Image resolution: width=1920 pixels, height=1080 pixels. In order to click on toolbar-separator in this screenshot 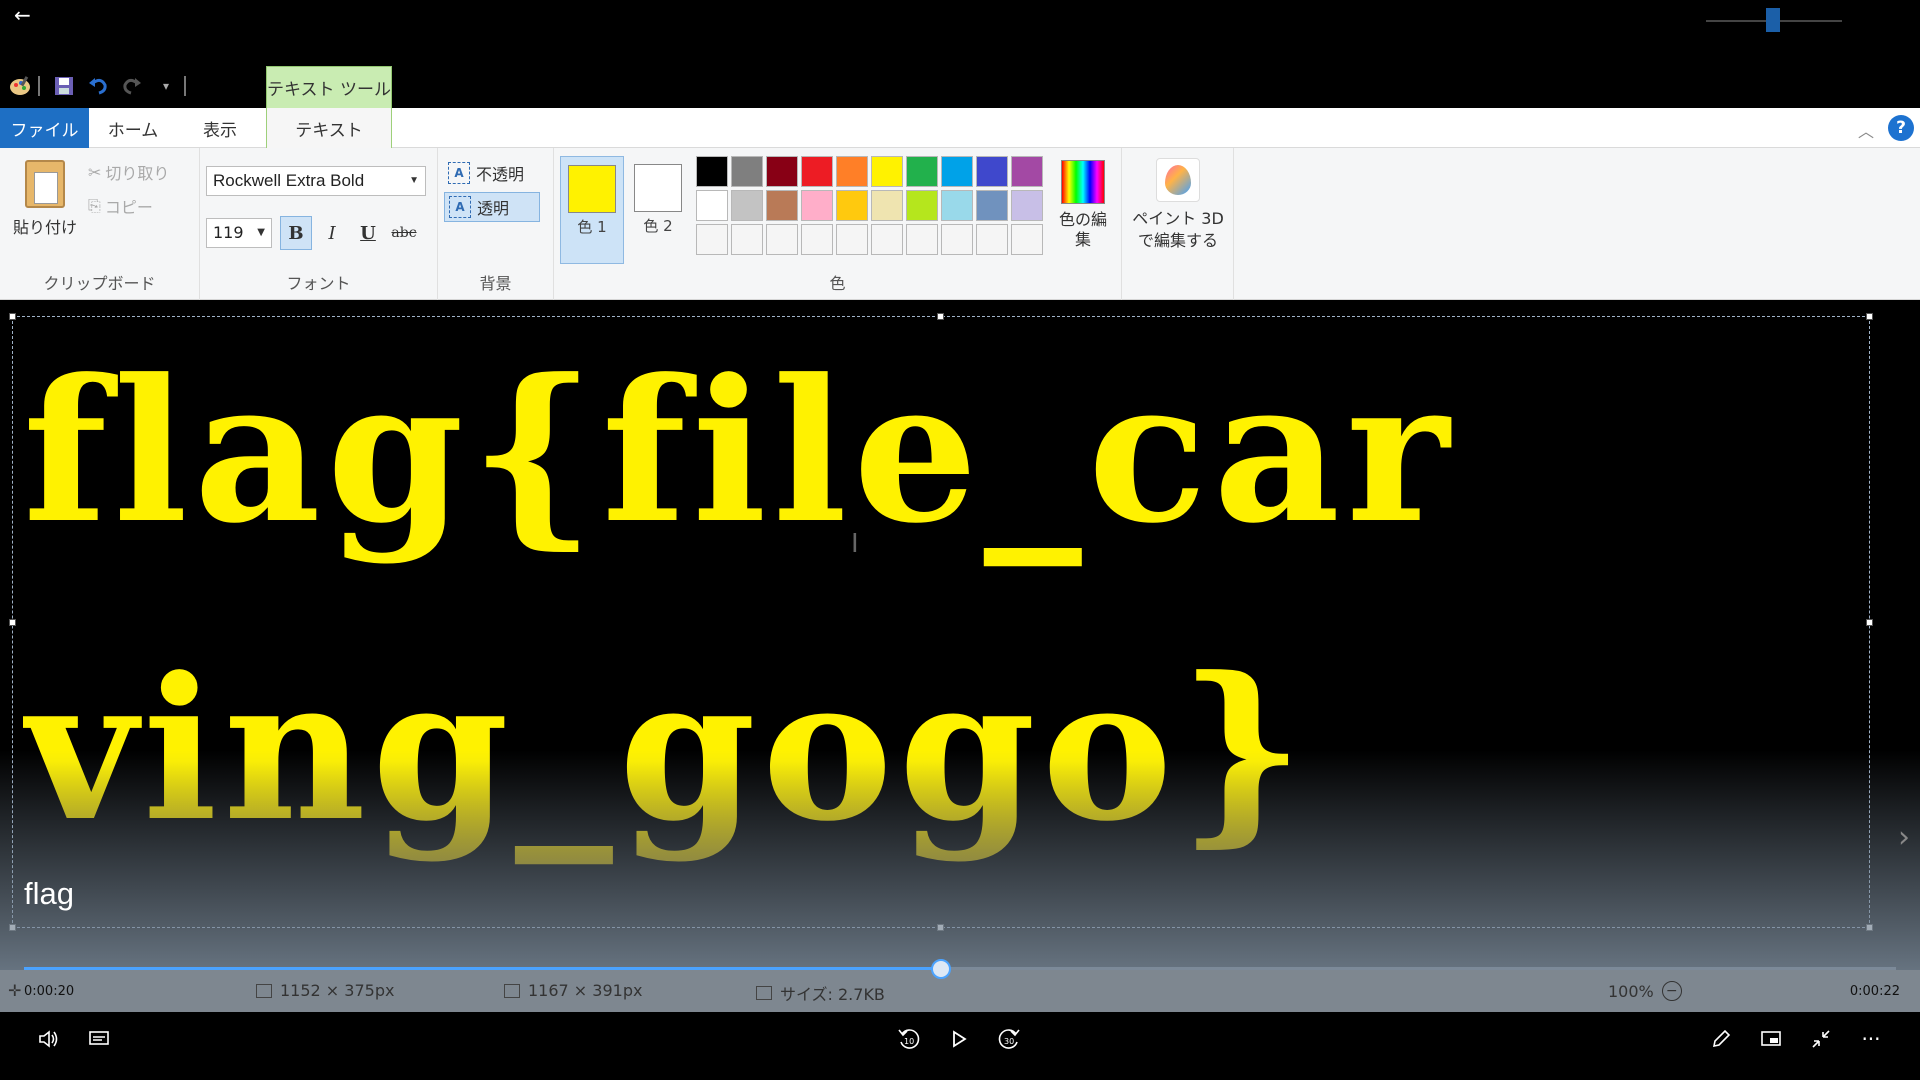, I will do `click(39, 86)`.